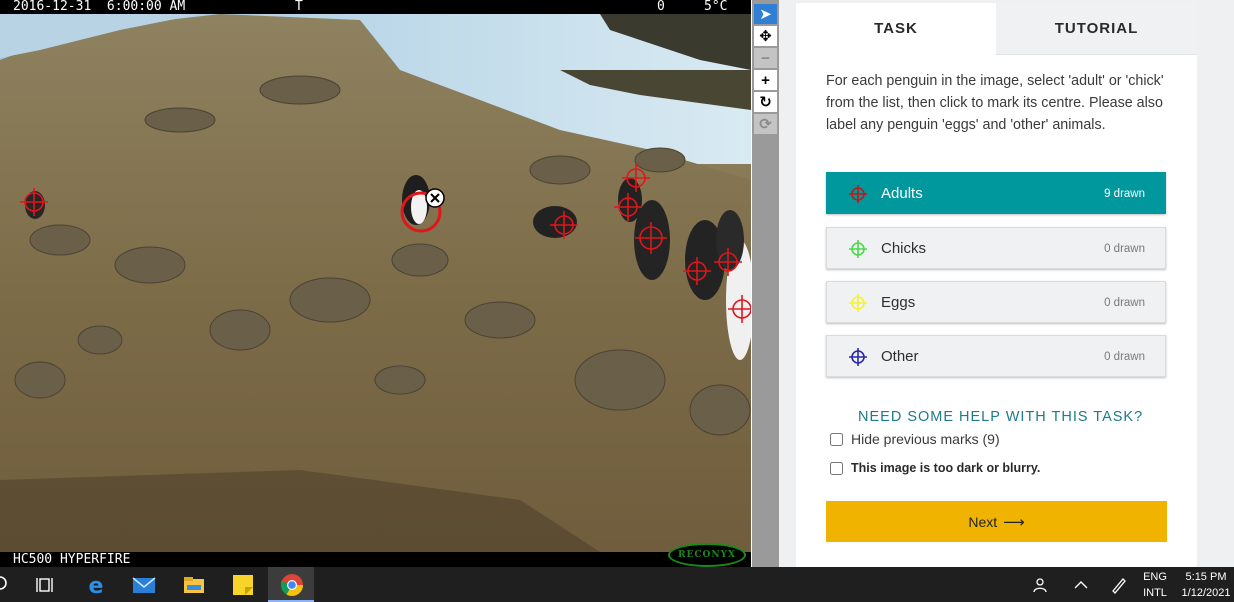 The width and height of the screenshot is (1234, 602). I want to click on zoom-in-icon: +, so click(765, 80).